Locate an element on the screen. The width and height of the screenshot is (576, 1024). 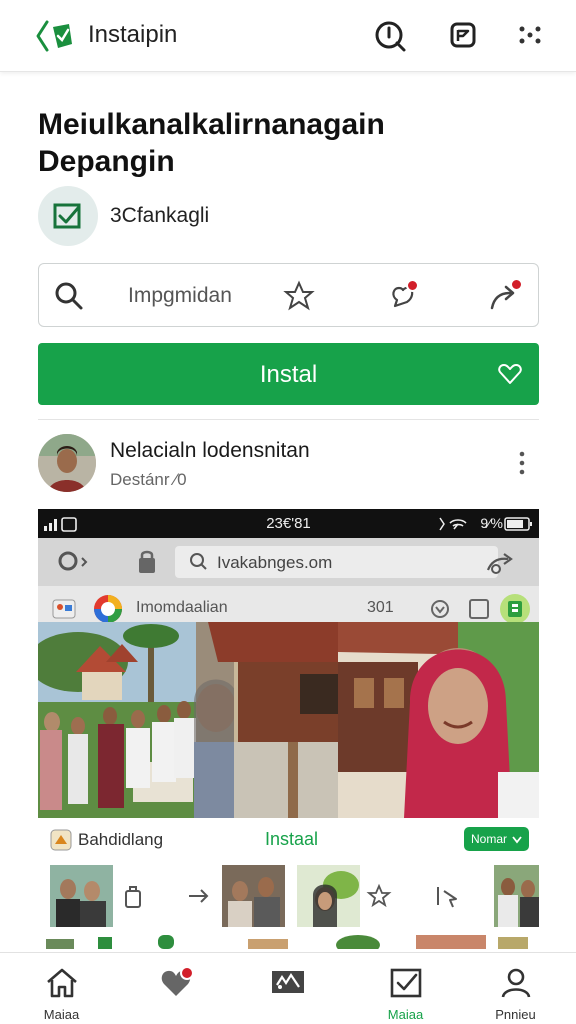
app-name: Bahdidlang is located at coordinates (120, 840).